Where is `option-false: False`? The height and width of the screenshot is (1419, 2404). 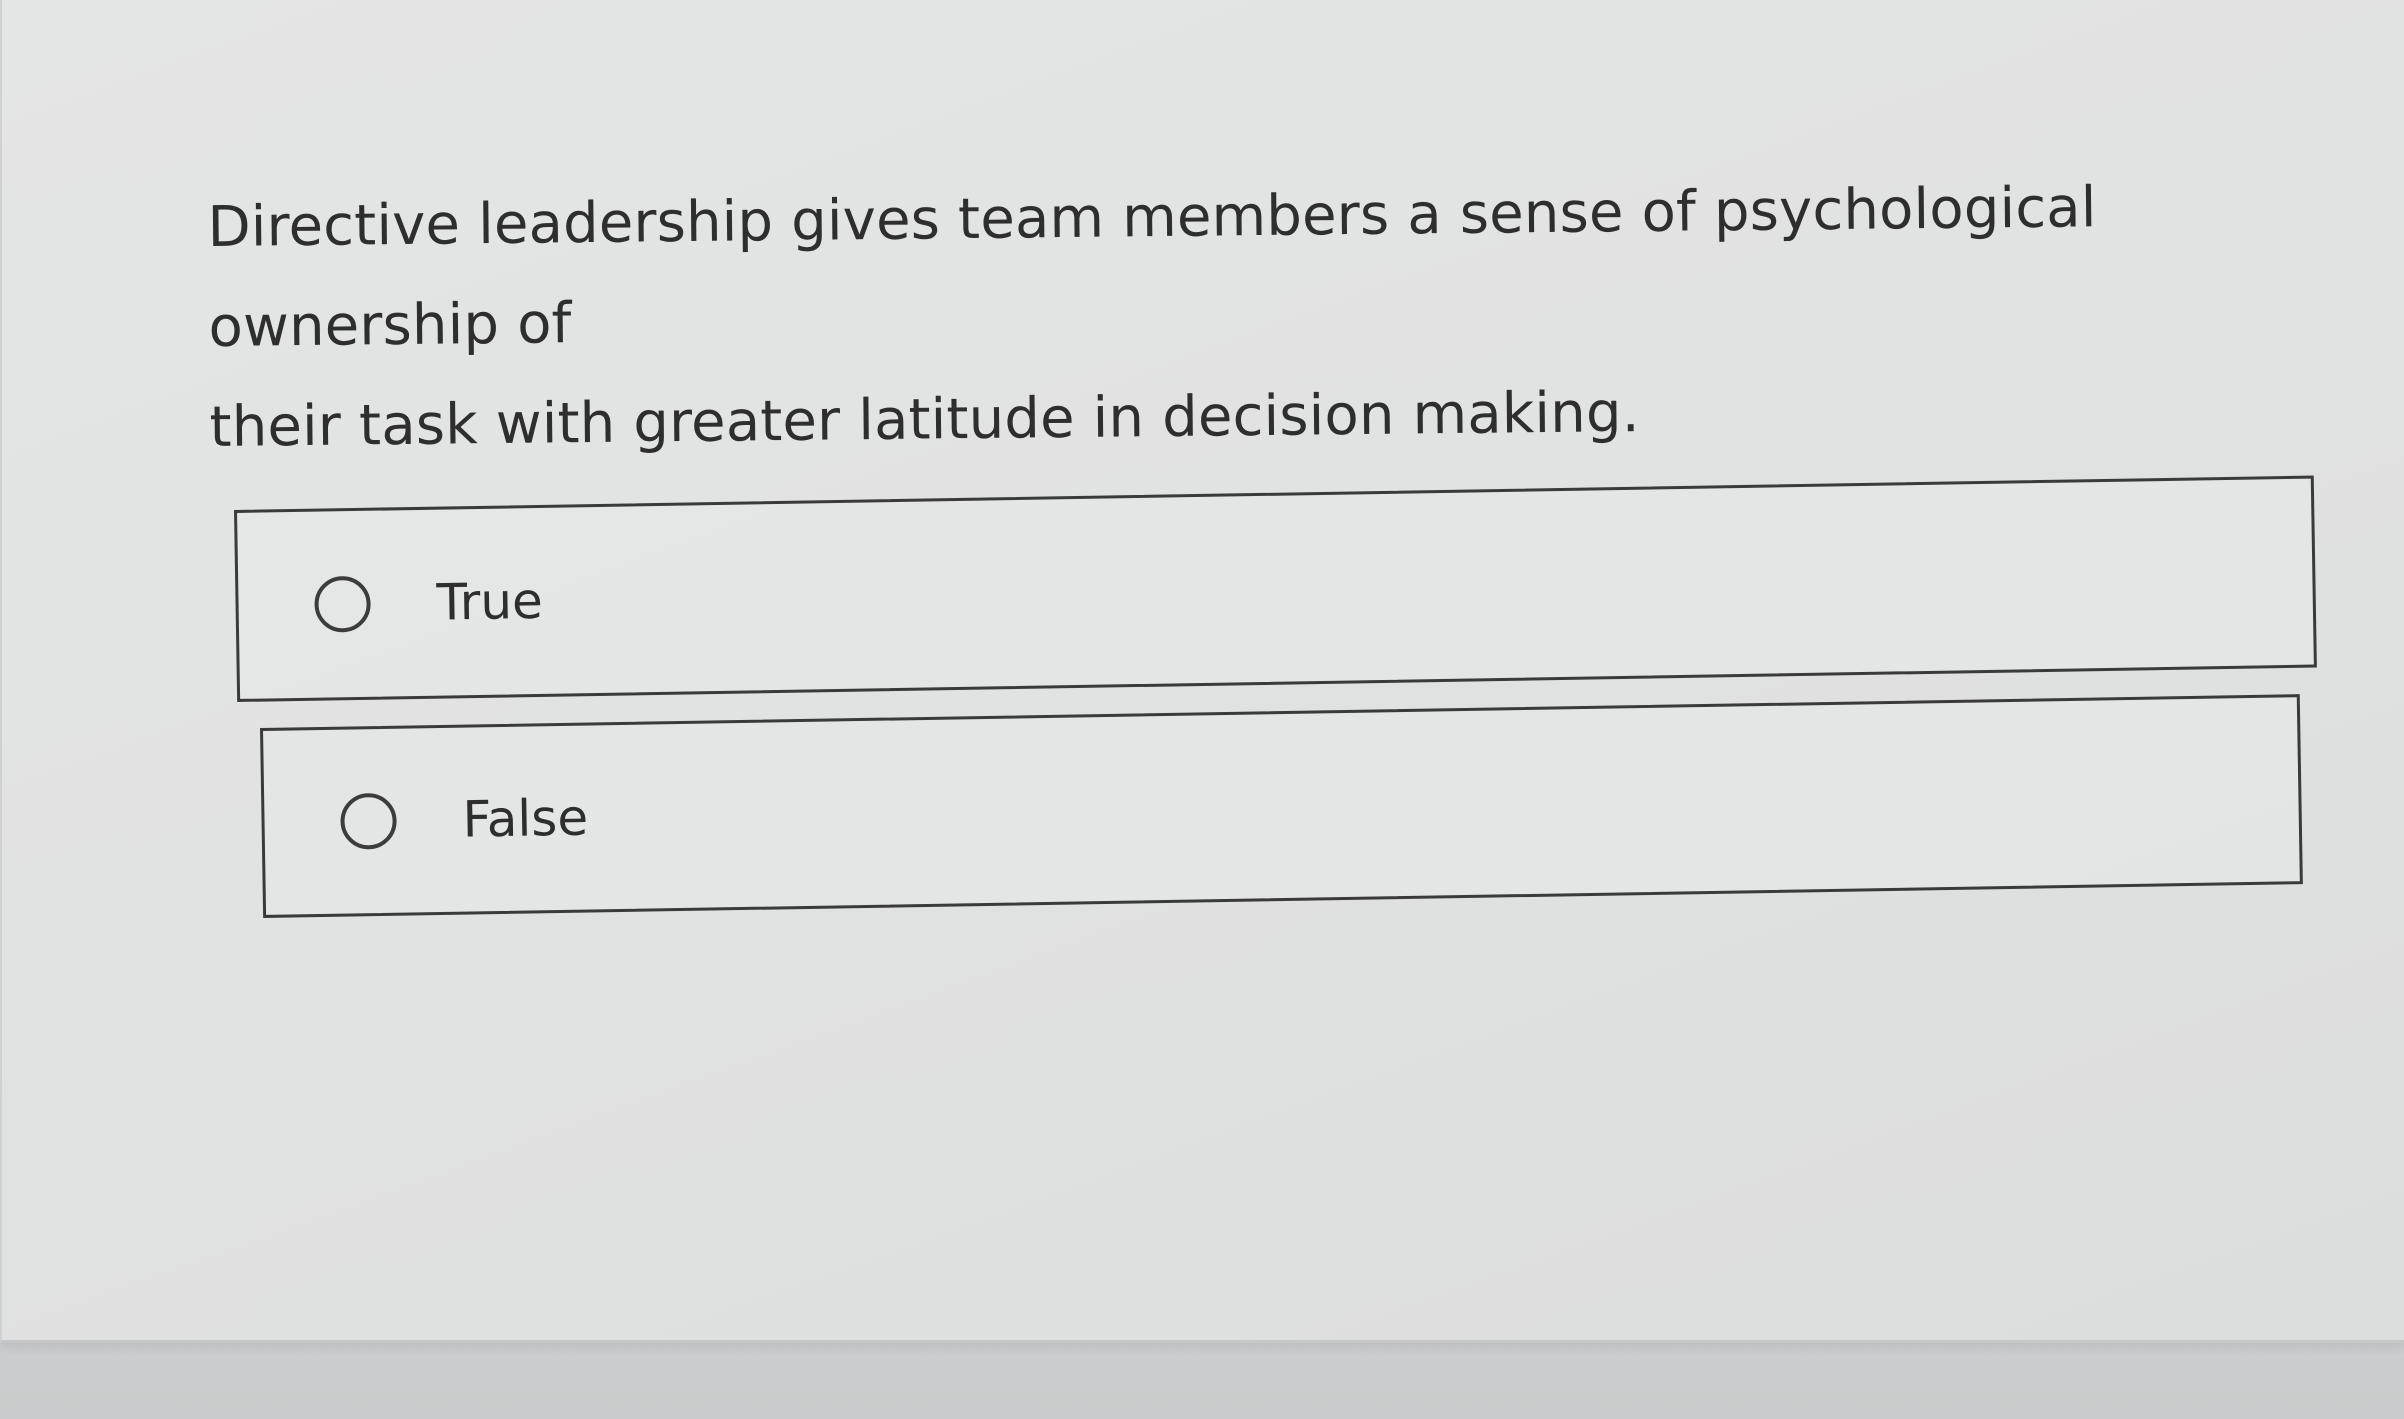
option-false: False is located at coordinates (1281, 806).